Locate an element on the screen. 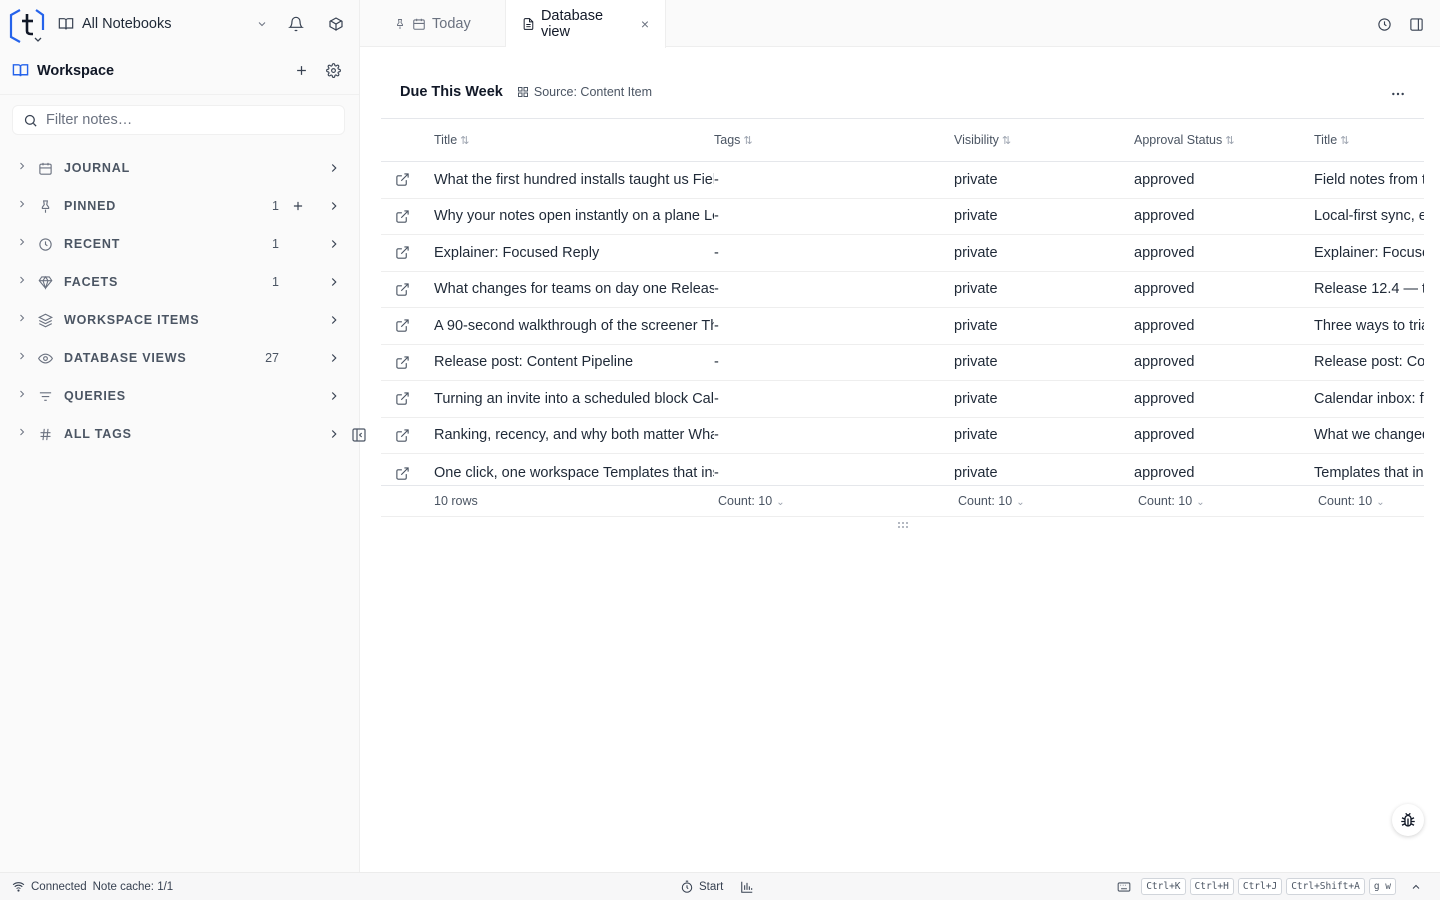 Image resolution: width=1440 pixels, height=900 pixels. tab-today: Today is located at coordinates (433, 23).